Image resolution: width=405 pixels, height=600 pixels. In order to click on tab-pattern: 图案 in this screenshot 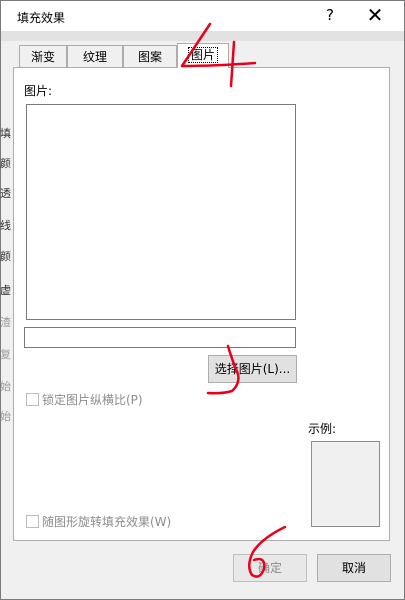, I will do `click(150, 56)`.